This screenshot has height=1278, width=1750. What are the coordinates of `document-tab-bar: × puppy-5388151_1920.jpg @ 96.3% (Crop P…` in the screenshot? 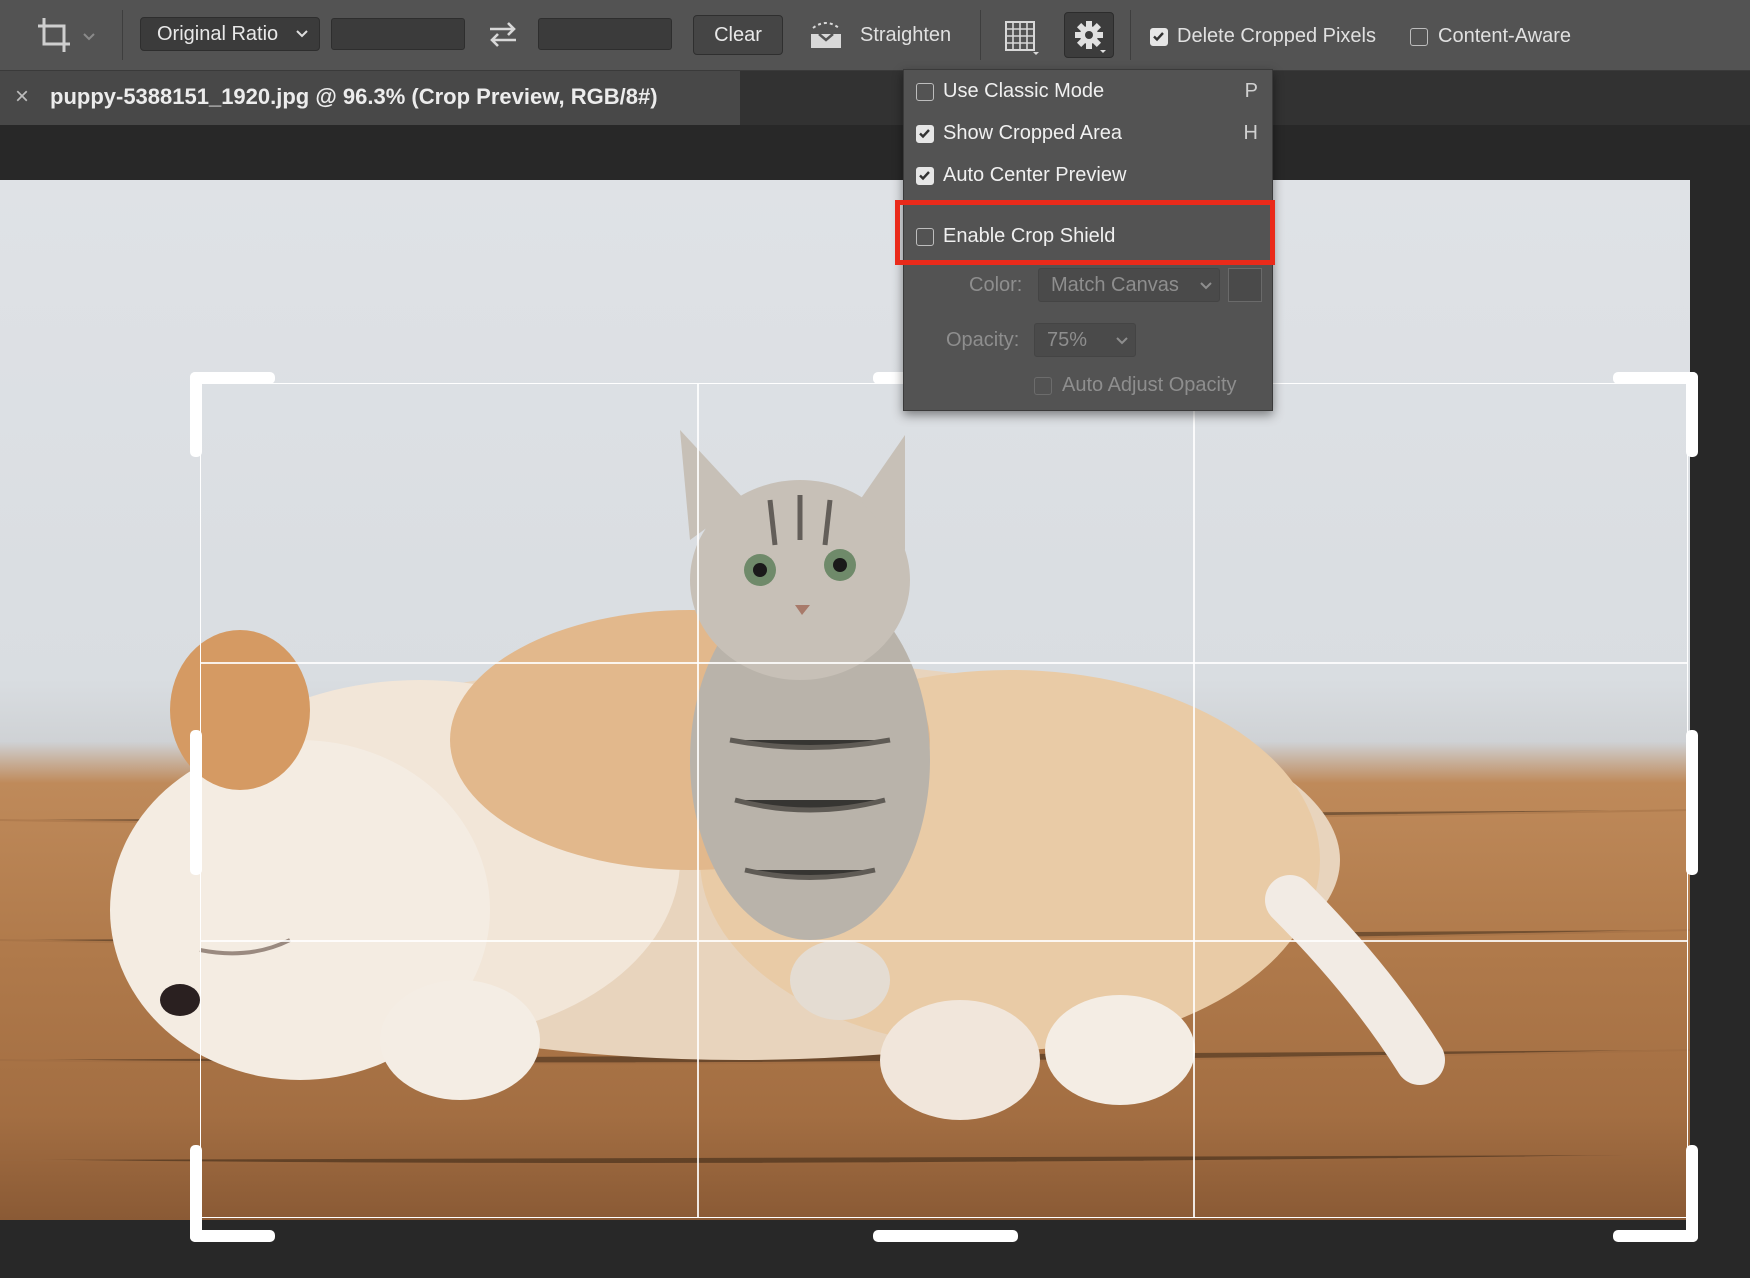 It's located at (875, 98).